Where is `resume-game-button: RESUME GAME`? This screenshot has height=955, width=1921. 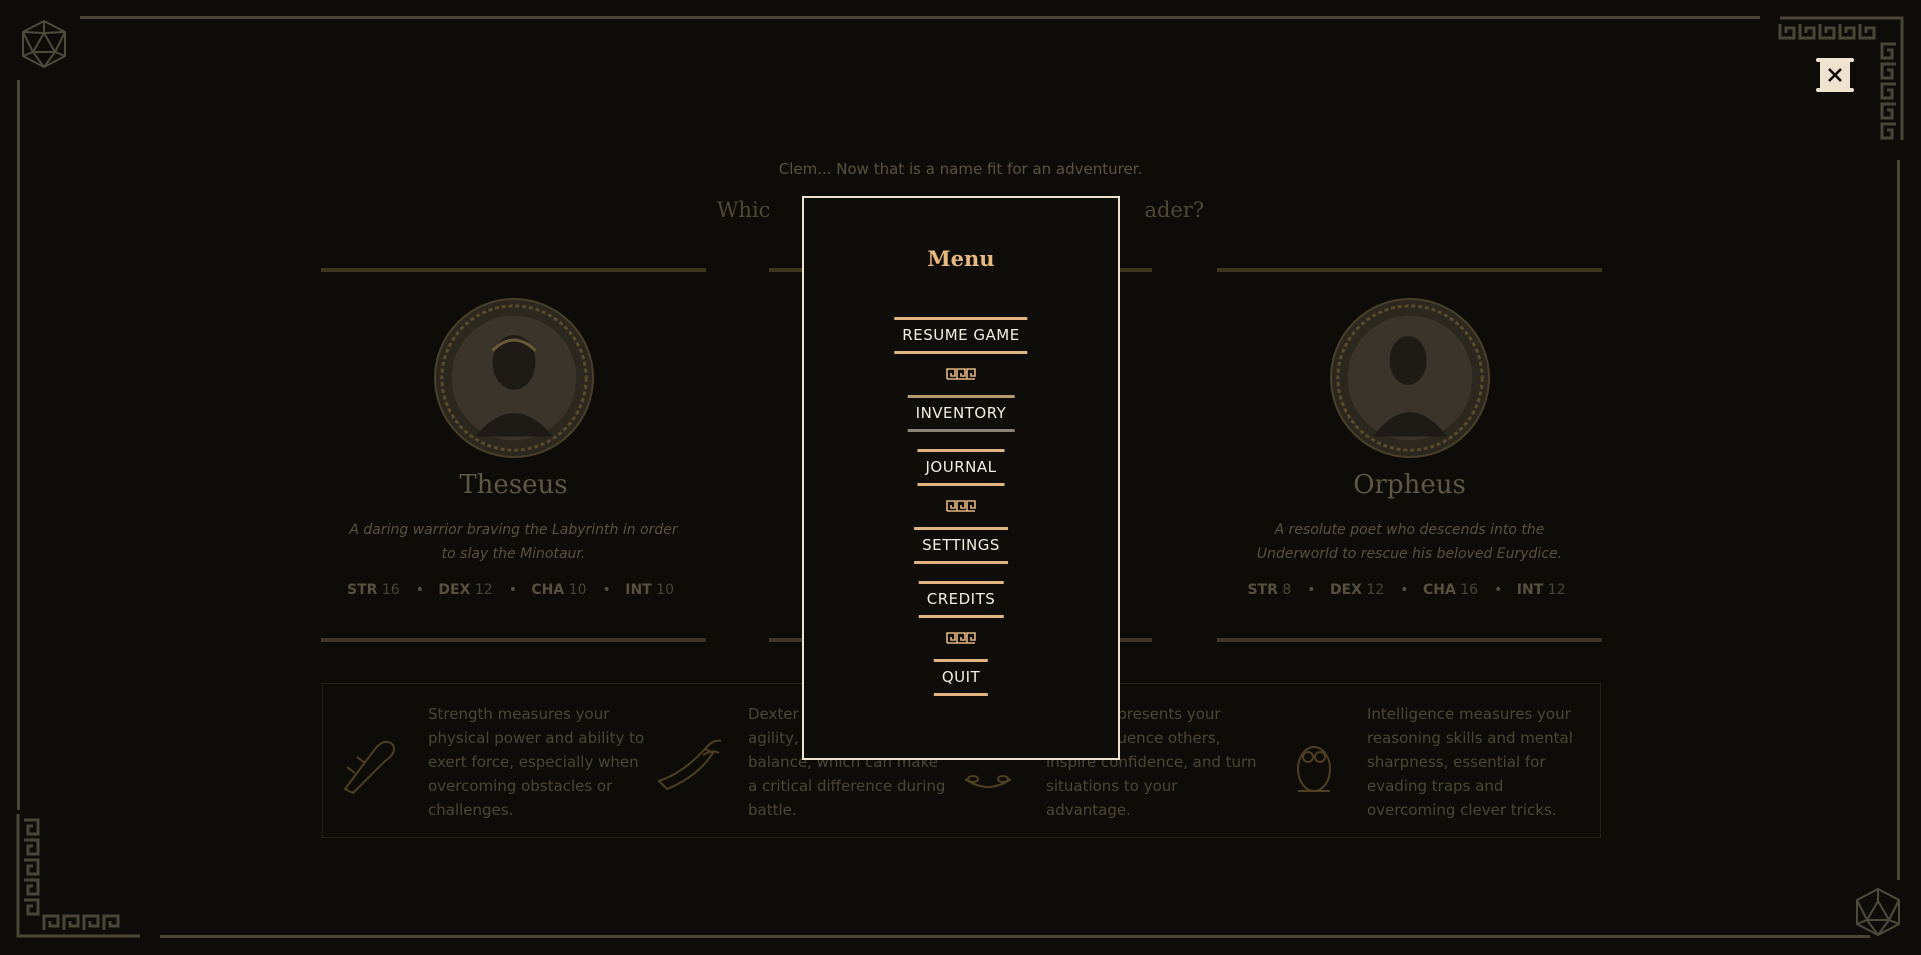 resume-game-button: RESUME GAME is located at coordinates (961, 335).